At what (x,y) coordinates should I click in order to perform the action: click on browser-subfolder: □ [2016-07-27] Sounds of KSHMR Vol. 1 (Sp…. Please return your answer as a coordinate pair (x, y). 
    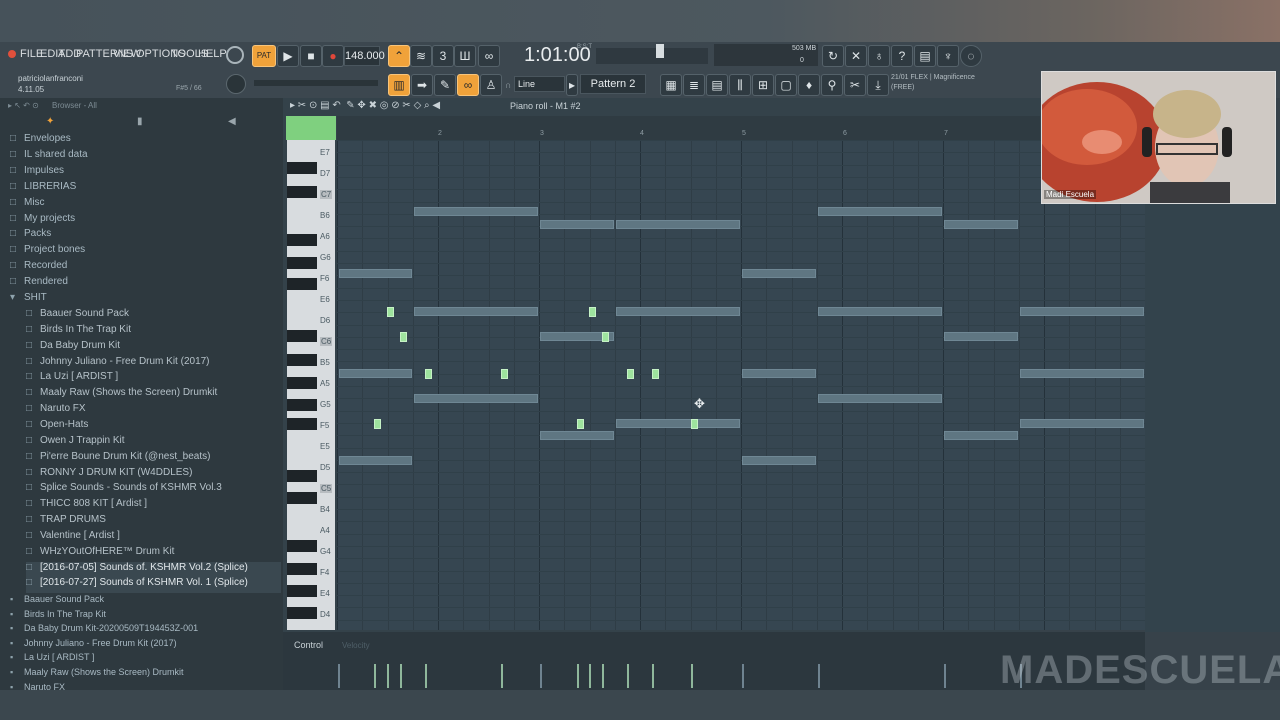
    Looking at the image, I should click on (153, 585).